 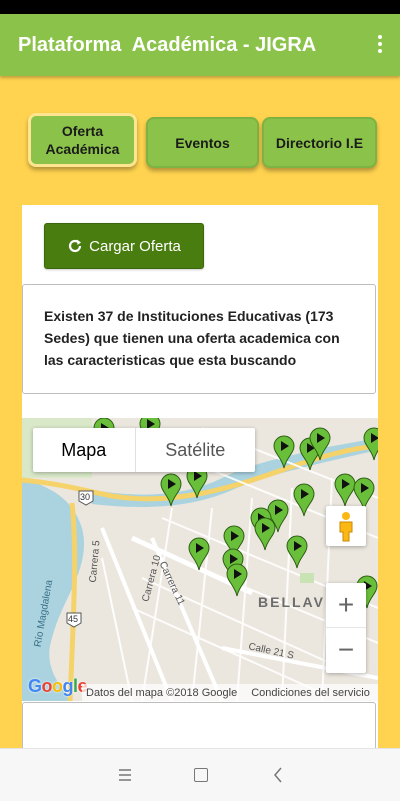 I want to click on map-copyright: Datos del mapa ©2018 Google, so click(x=162, y=692).